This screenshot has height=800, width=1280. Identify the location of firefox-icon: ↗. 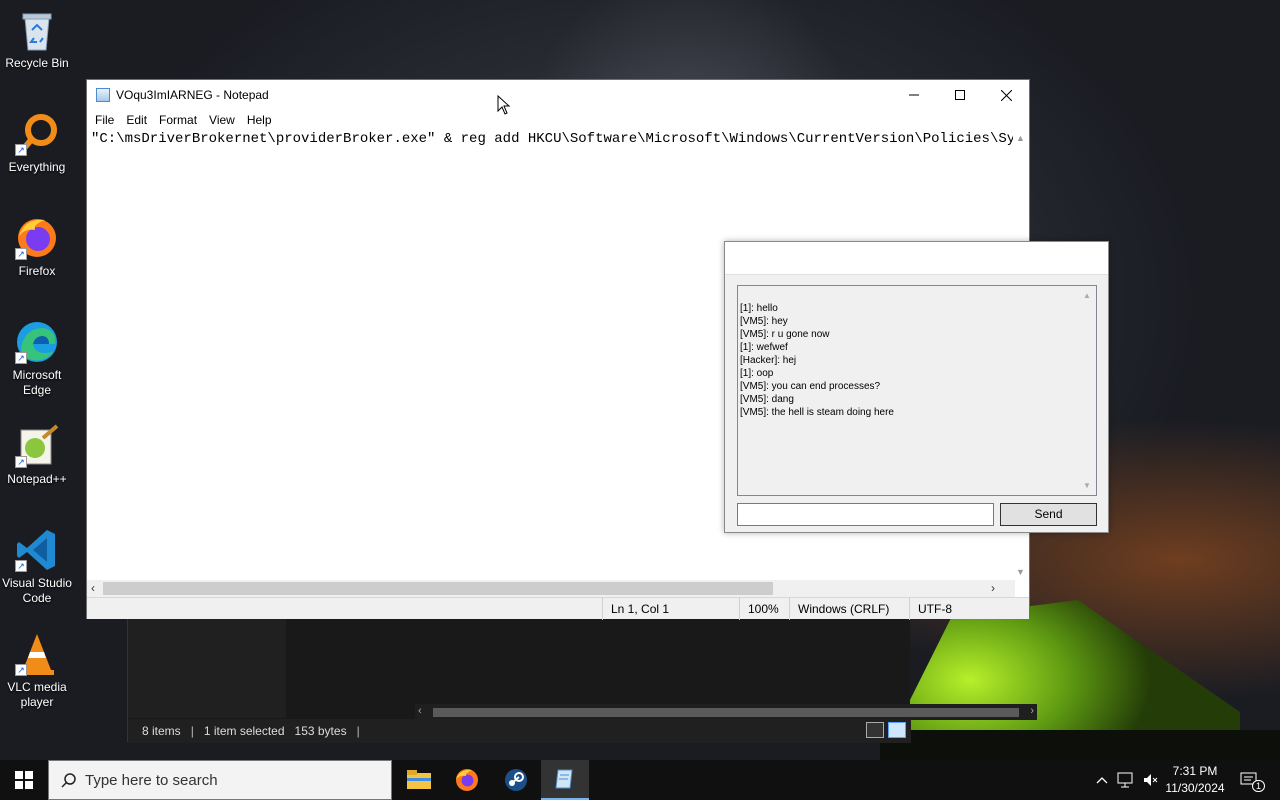
(37, 238).